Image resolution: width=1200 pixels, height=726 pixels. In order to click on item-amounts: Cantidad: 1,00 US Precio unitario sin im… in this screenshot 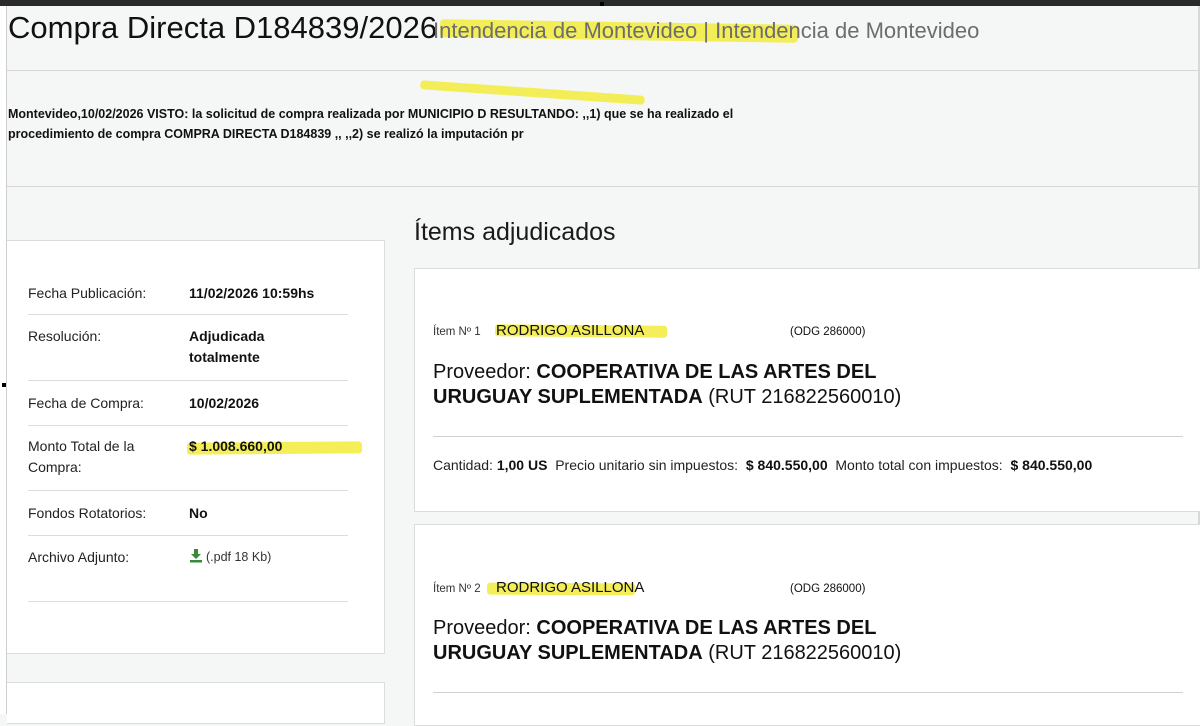, I will do `click(762, 465)`.